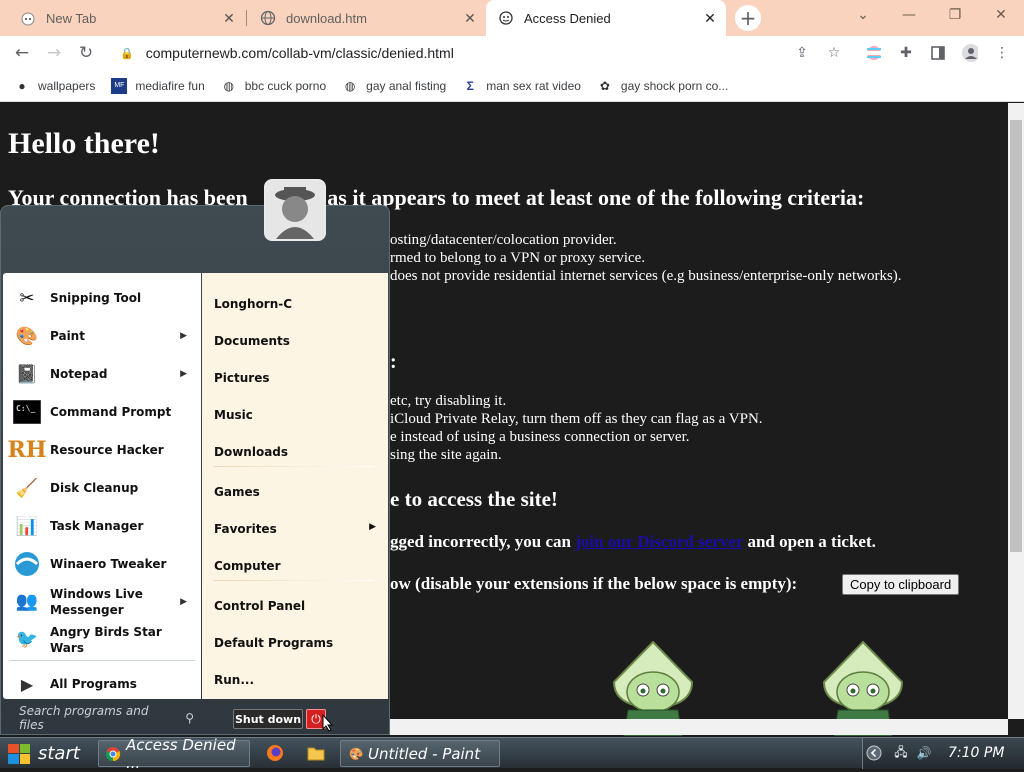 The width and height of the screenshot is (1024, 772). What do you see at coordinates (1002, 53) in the screenshot?
I see `menu-kebab-icon: ⋮` at bounding box center [1002, 53].